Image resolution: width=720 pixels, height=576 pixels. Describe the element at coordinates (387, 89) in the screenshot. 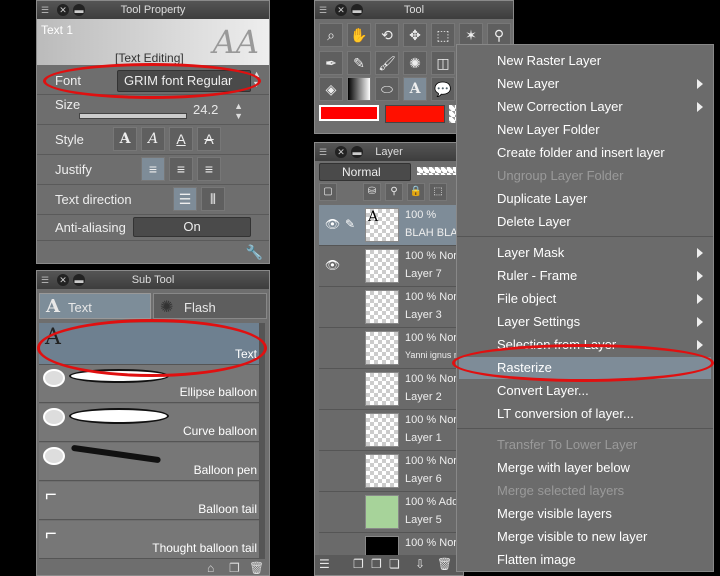

I see `shape-icon: ⬭` at that location.